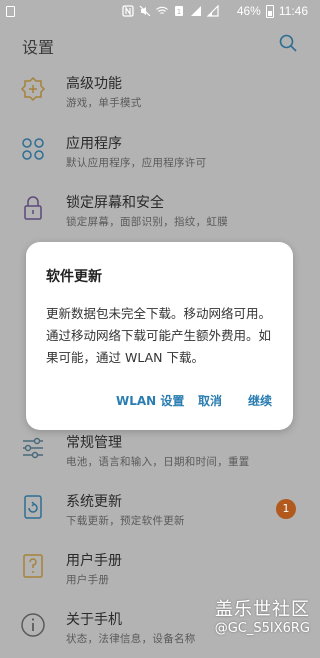 This screenshot has width=320, height=658. I want to click on item-subtitle: 电池，语言和输入，日期和时间，重置, so click(158, 462).